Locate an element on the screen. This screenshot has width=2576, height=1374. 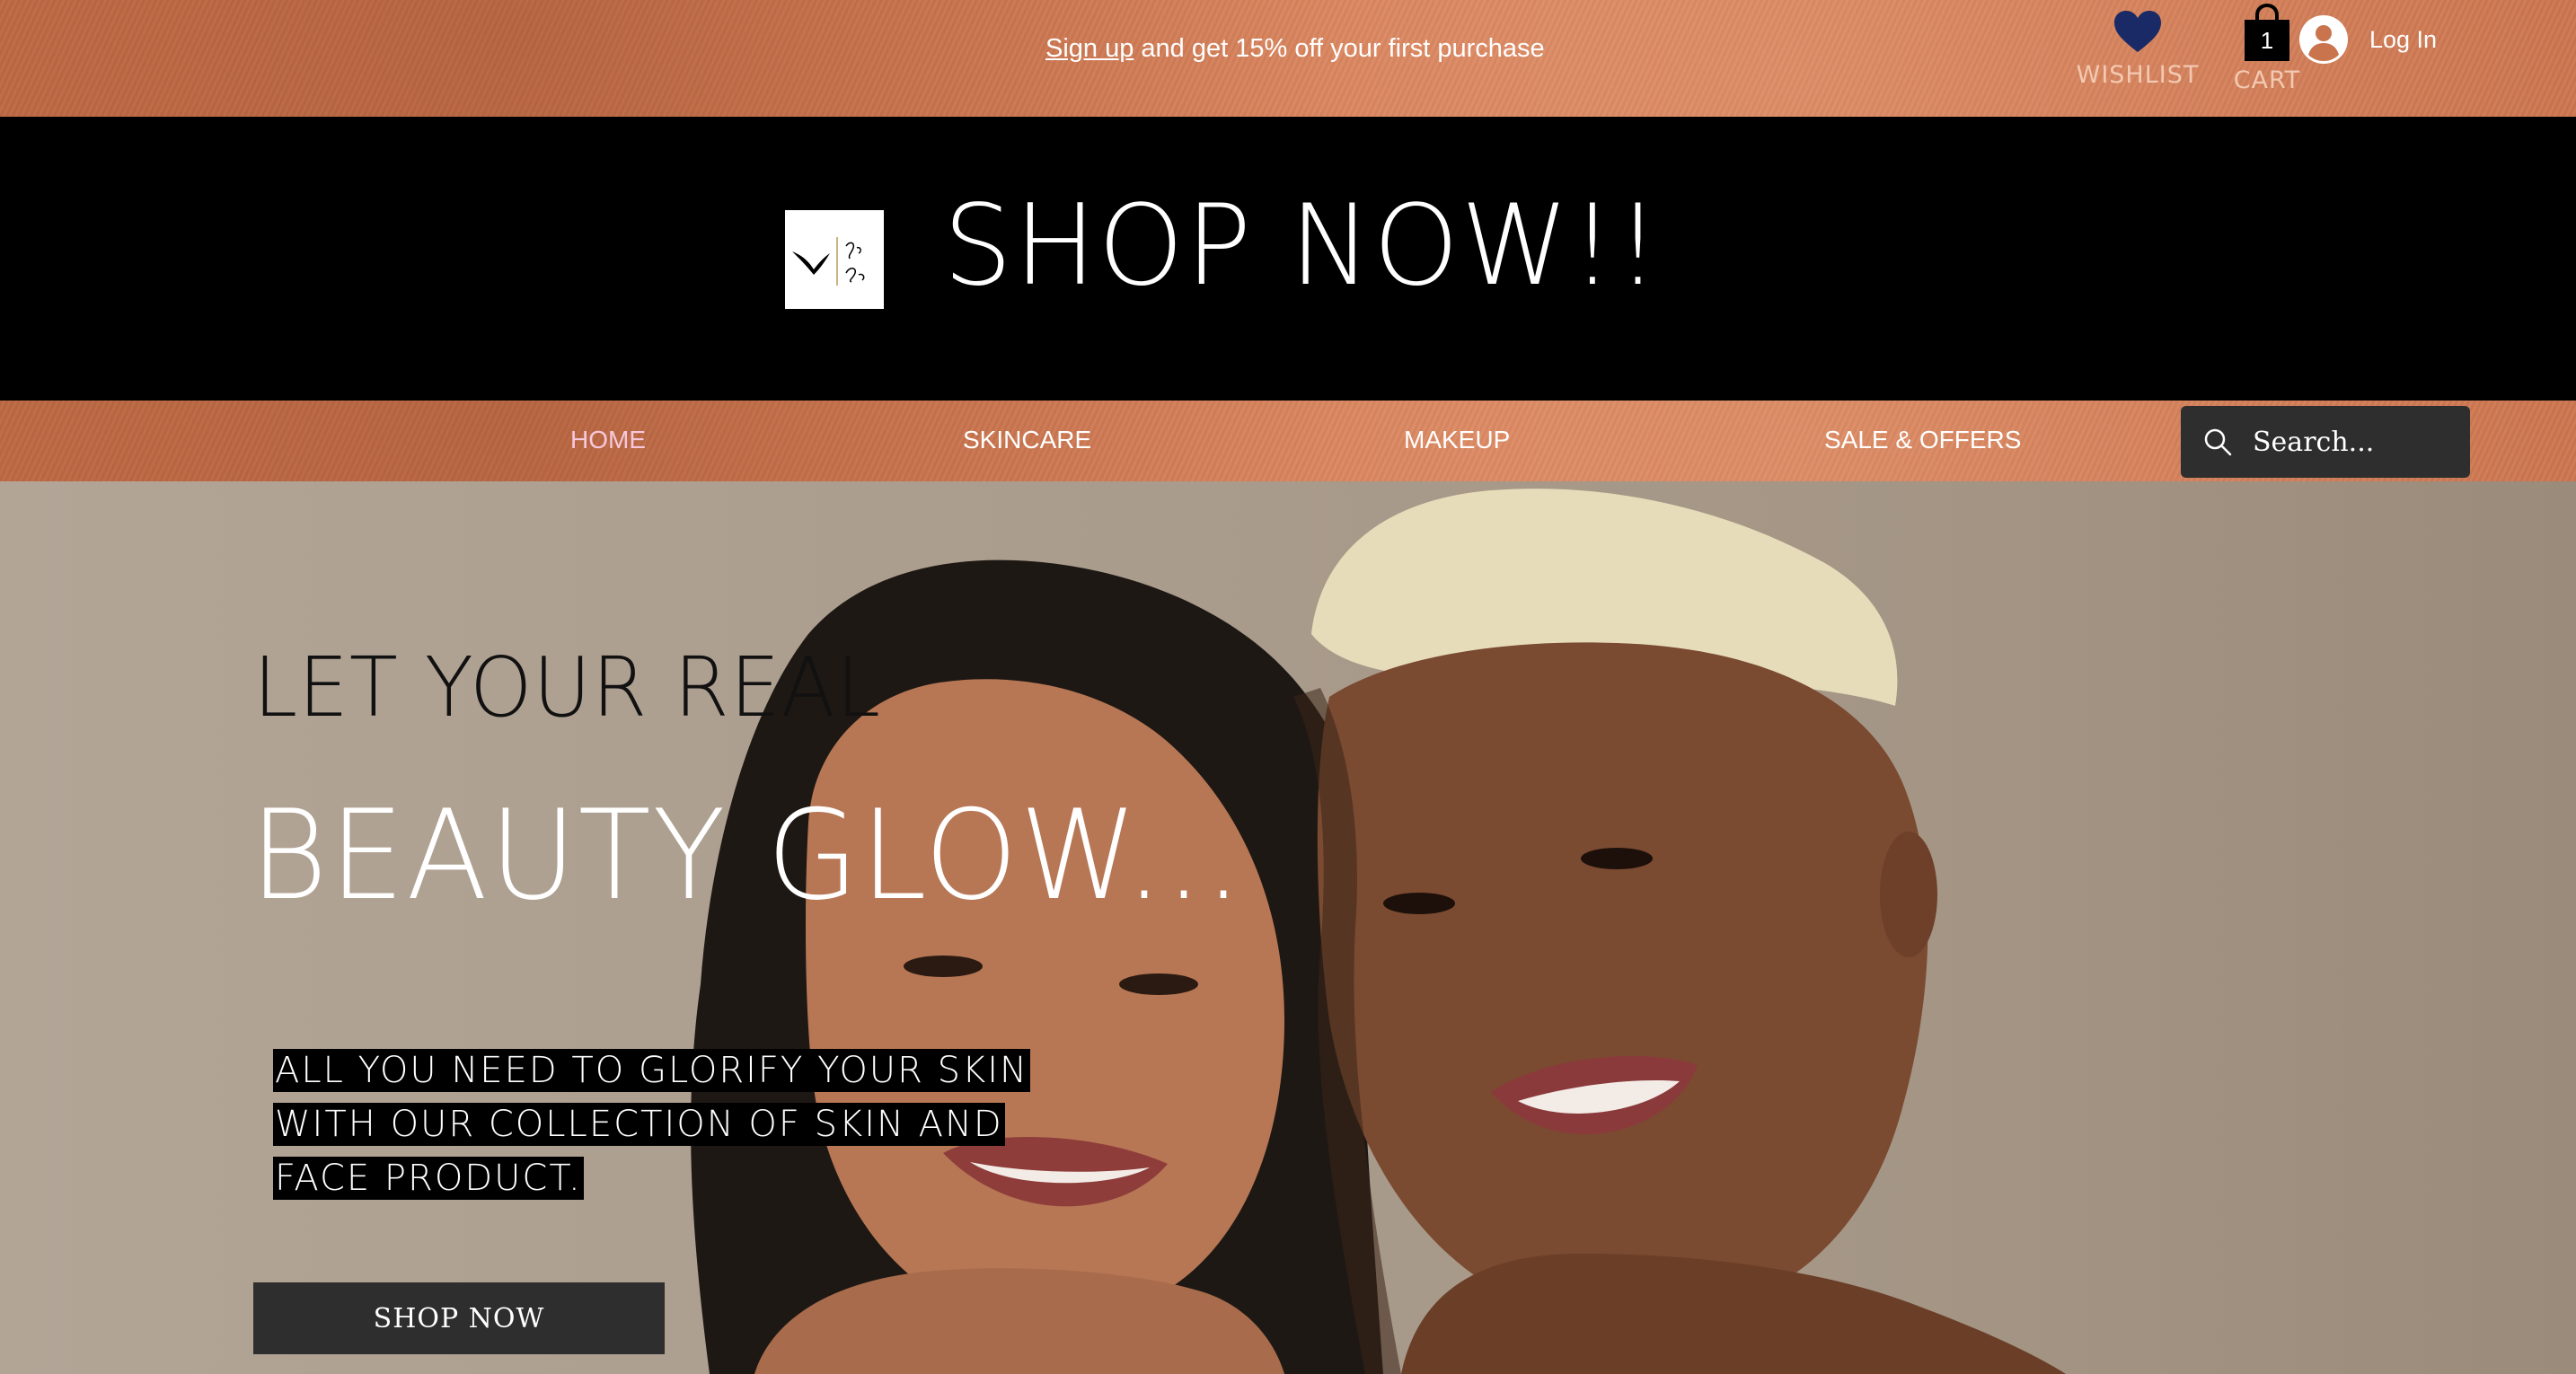
shopping-bag-icon: 1 is located at coordinates (2267, 34).